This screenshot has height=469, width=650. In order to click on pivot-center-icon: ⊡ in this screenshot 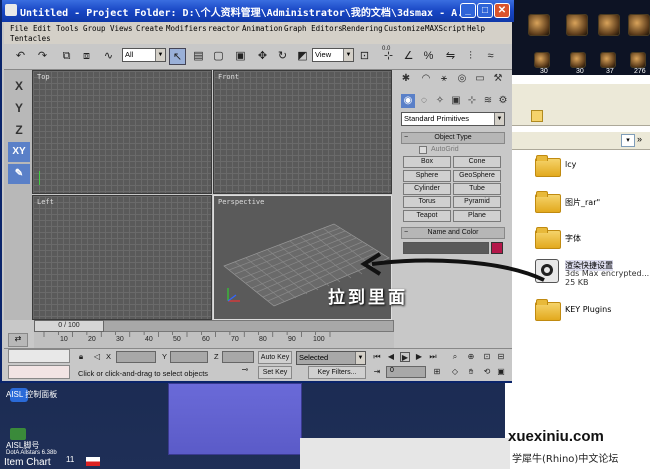, I will do `click(364, 56)`.